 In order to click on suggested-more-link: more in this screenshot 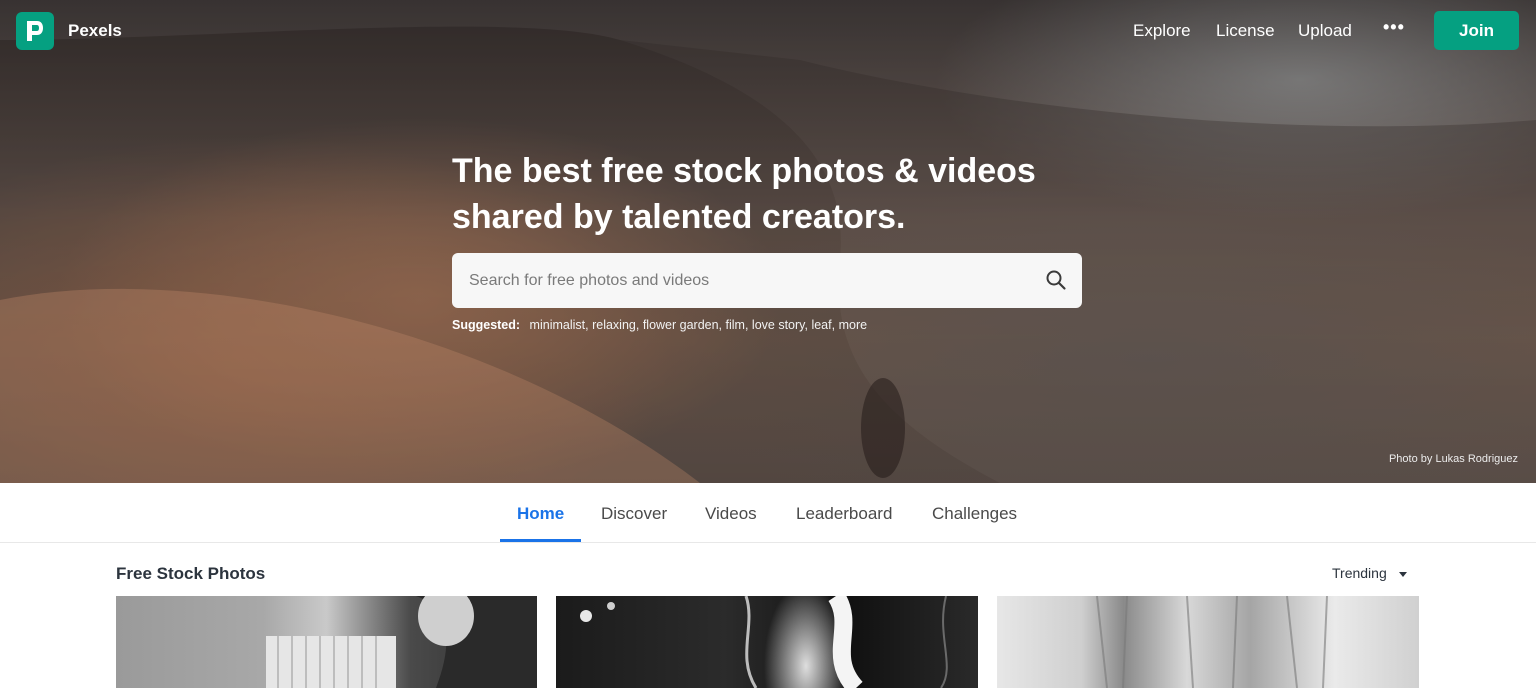, I will do `click(853, 325)`.